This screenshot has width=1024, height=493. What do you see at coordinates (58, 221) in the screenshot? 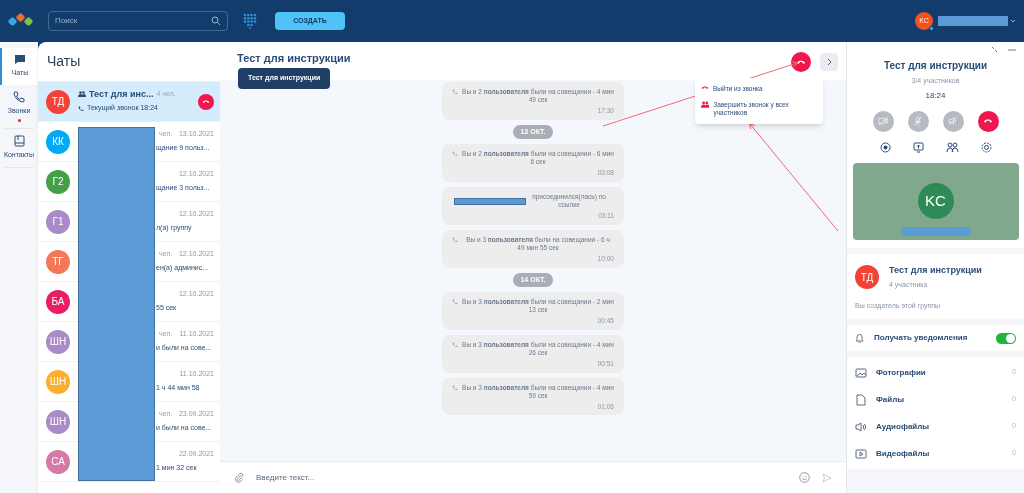
I see `avatar: Г1` at bounding box center [58, 221].